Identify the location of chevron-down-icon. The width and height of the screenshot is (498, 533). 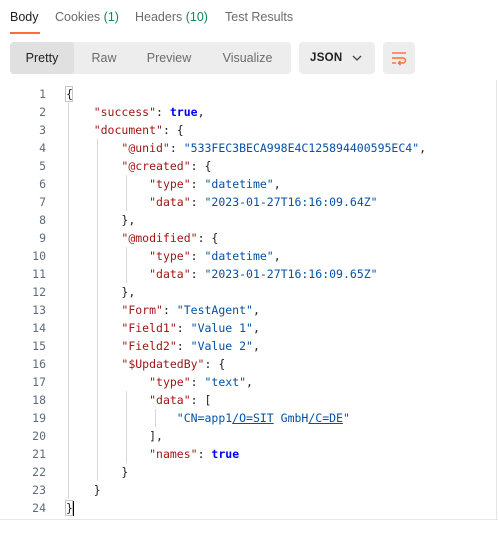
(357, 58).